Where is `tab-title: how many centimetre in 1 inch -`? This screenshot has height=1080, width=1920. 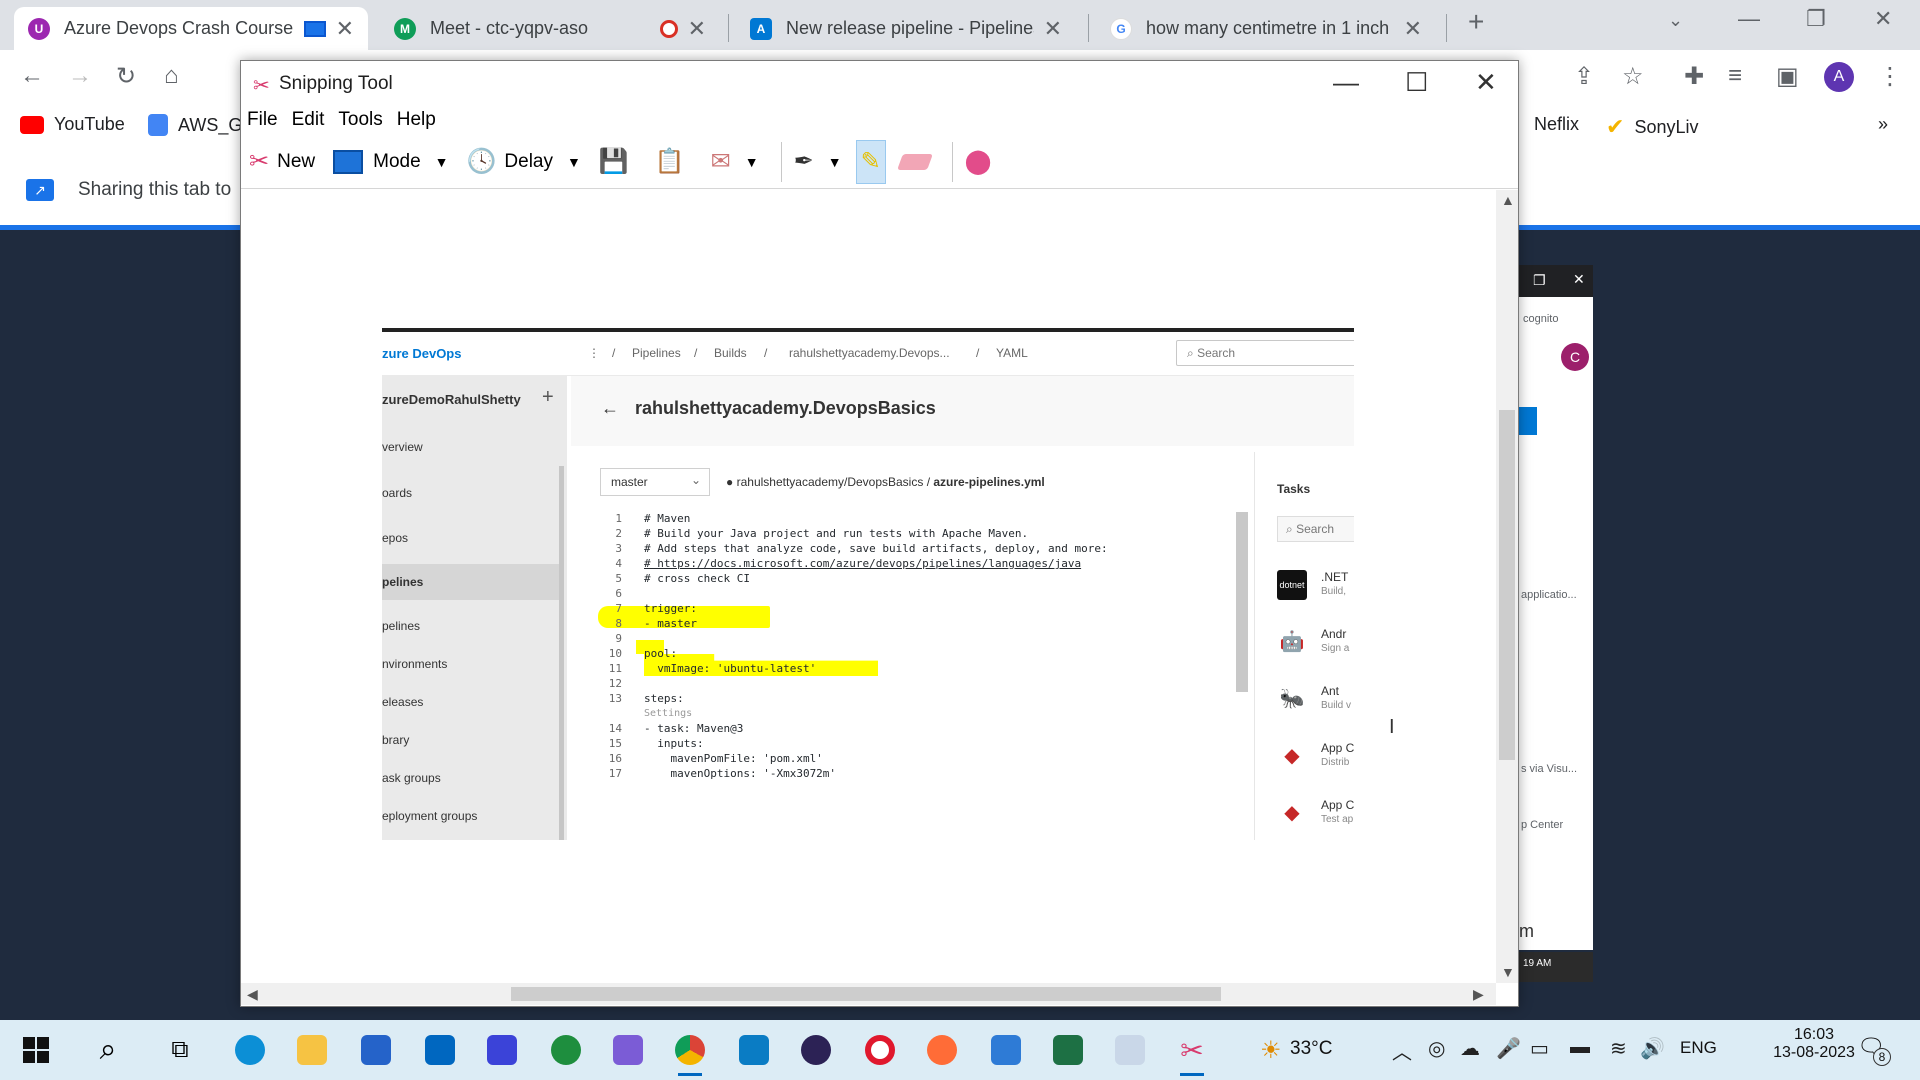 tab-title: how many centimetre in 1 inch - is located at coordinates (1270, 28).